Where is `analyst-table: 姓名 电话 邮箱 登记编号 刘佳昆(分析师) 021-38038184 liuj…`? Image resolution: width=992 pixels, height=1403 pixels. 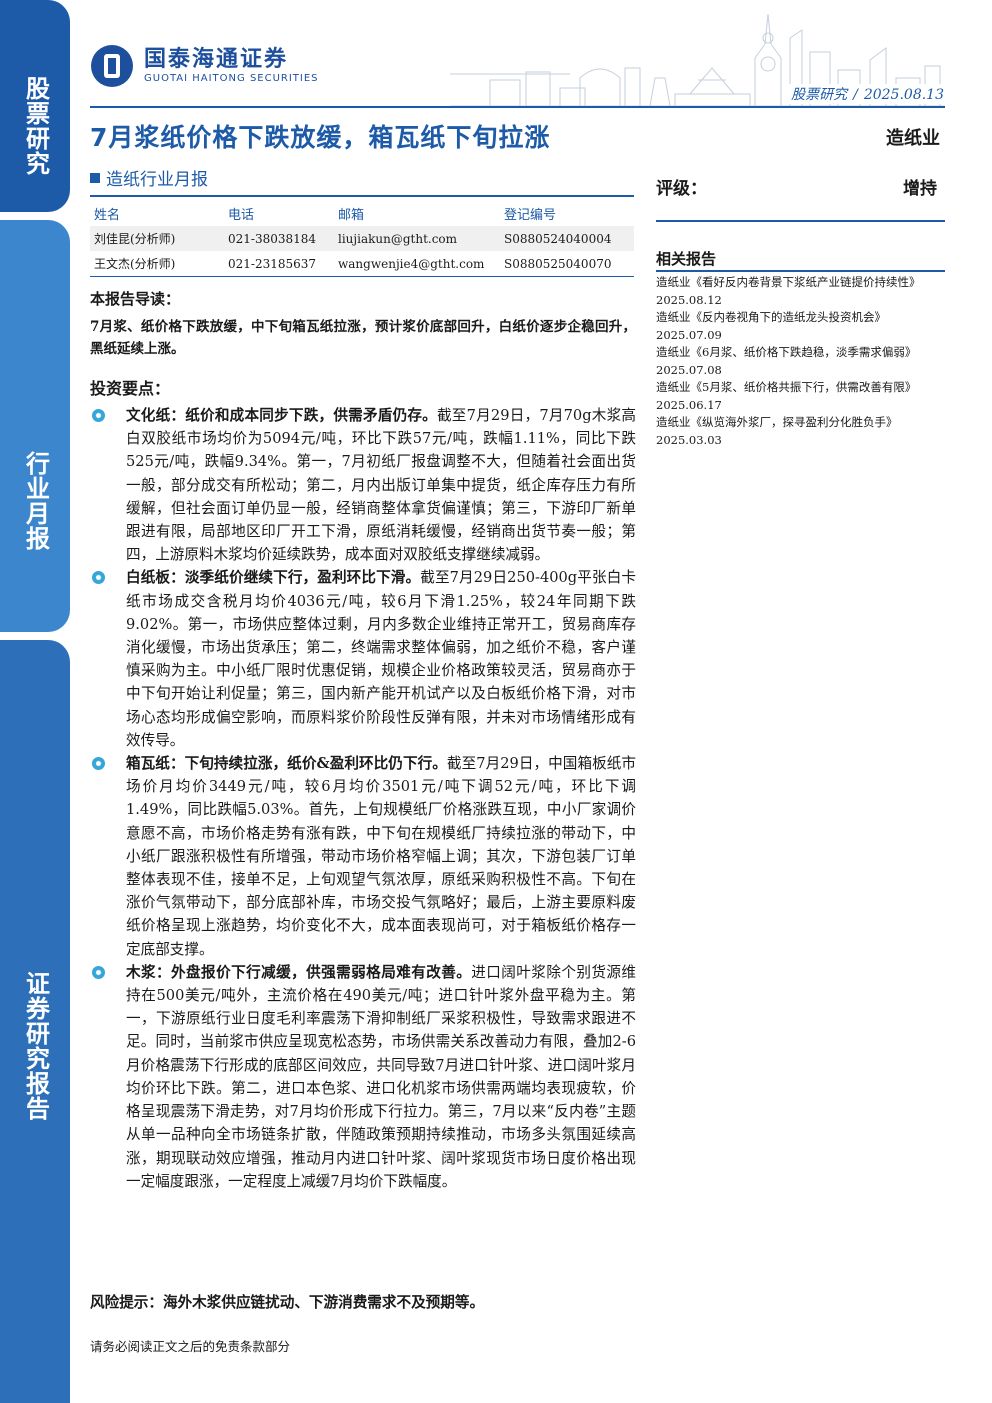
analyst-table: 姓名 电话 邮箱 登记编号 刘佳昆(分析师) 021-38038184 liuj… is located at coordinates (362, 238).